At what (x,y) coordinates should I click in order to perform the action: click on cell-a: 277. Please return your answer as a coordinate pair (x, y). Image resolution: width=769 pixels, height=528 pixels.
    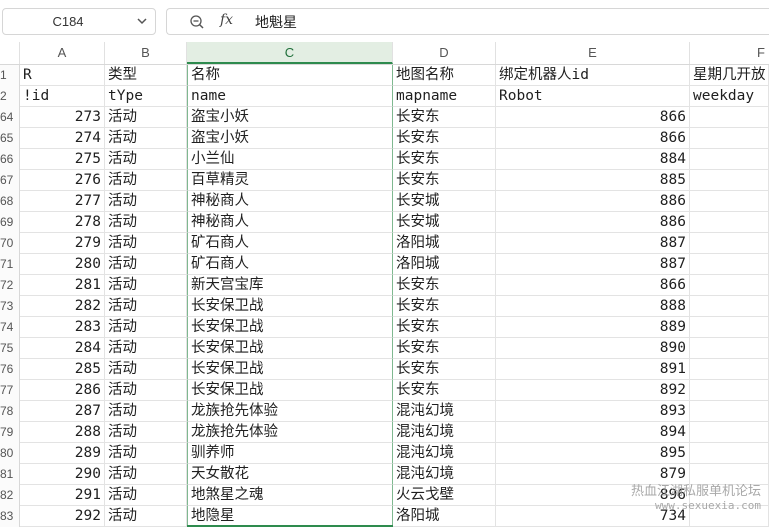
    Looking at the image, I should click on (62, 201).